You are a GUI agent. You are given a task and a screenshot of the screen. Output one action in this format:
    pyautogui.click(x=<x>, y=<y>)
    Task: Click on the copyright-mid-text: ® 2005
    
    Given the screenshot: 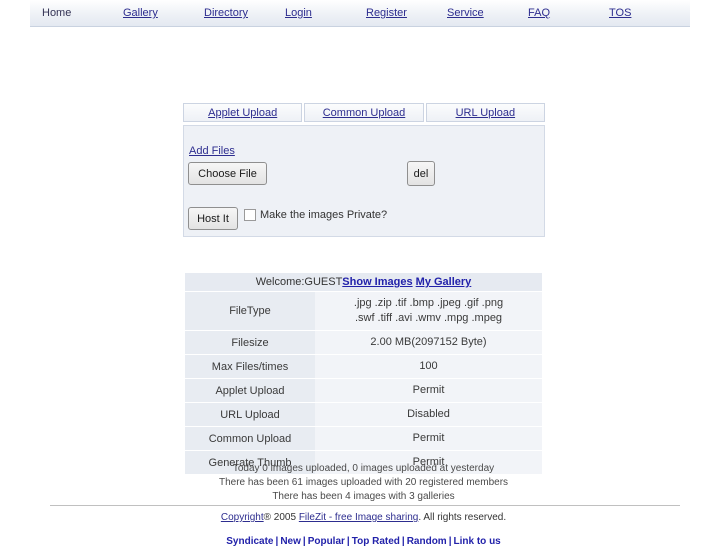 What is the action you would take?
    pyautogui.click(x=281, y=517)
    